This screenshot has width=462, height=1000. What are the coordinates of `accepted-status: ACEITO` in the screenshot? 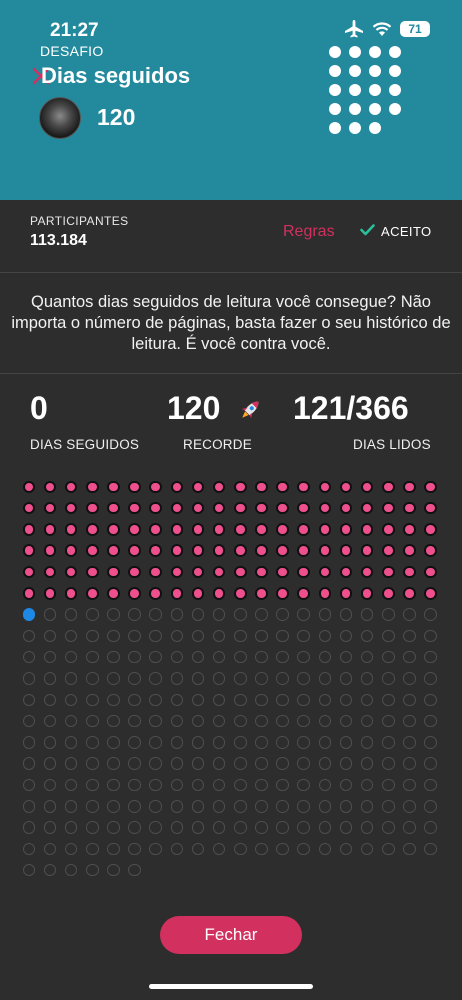 It's located at (396, 231).